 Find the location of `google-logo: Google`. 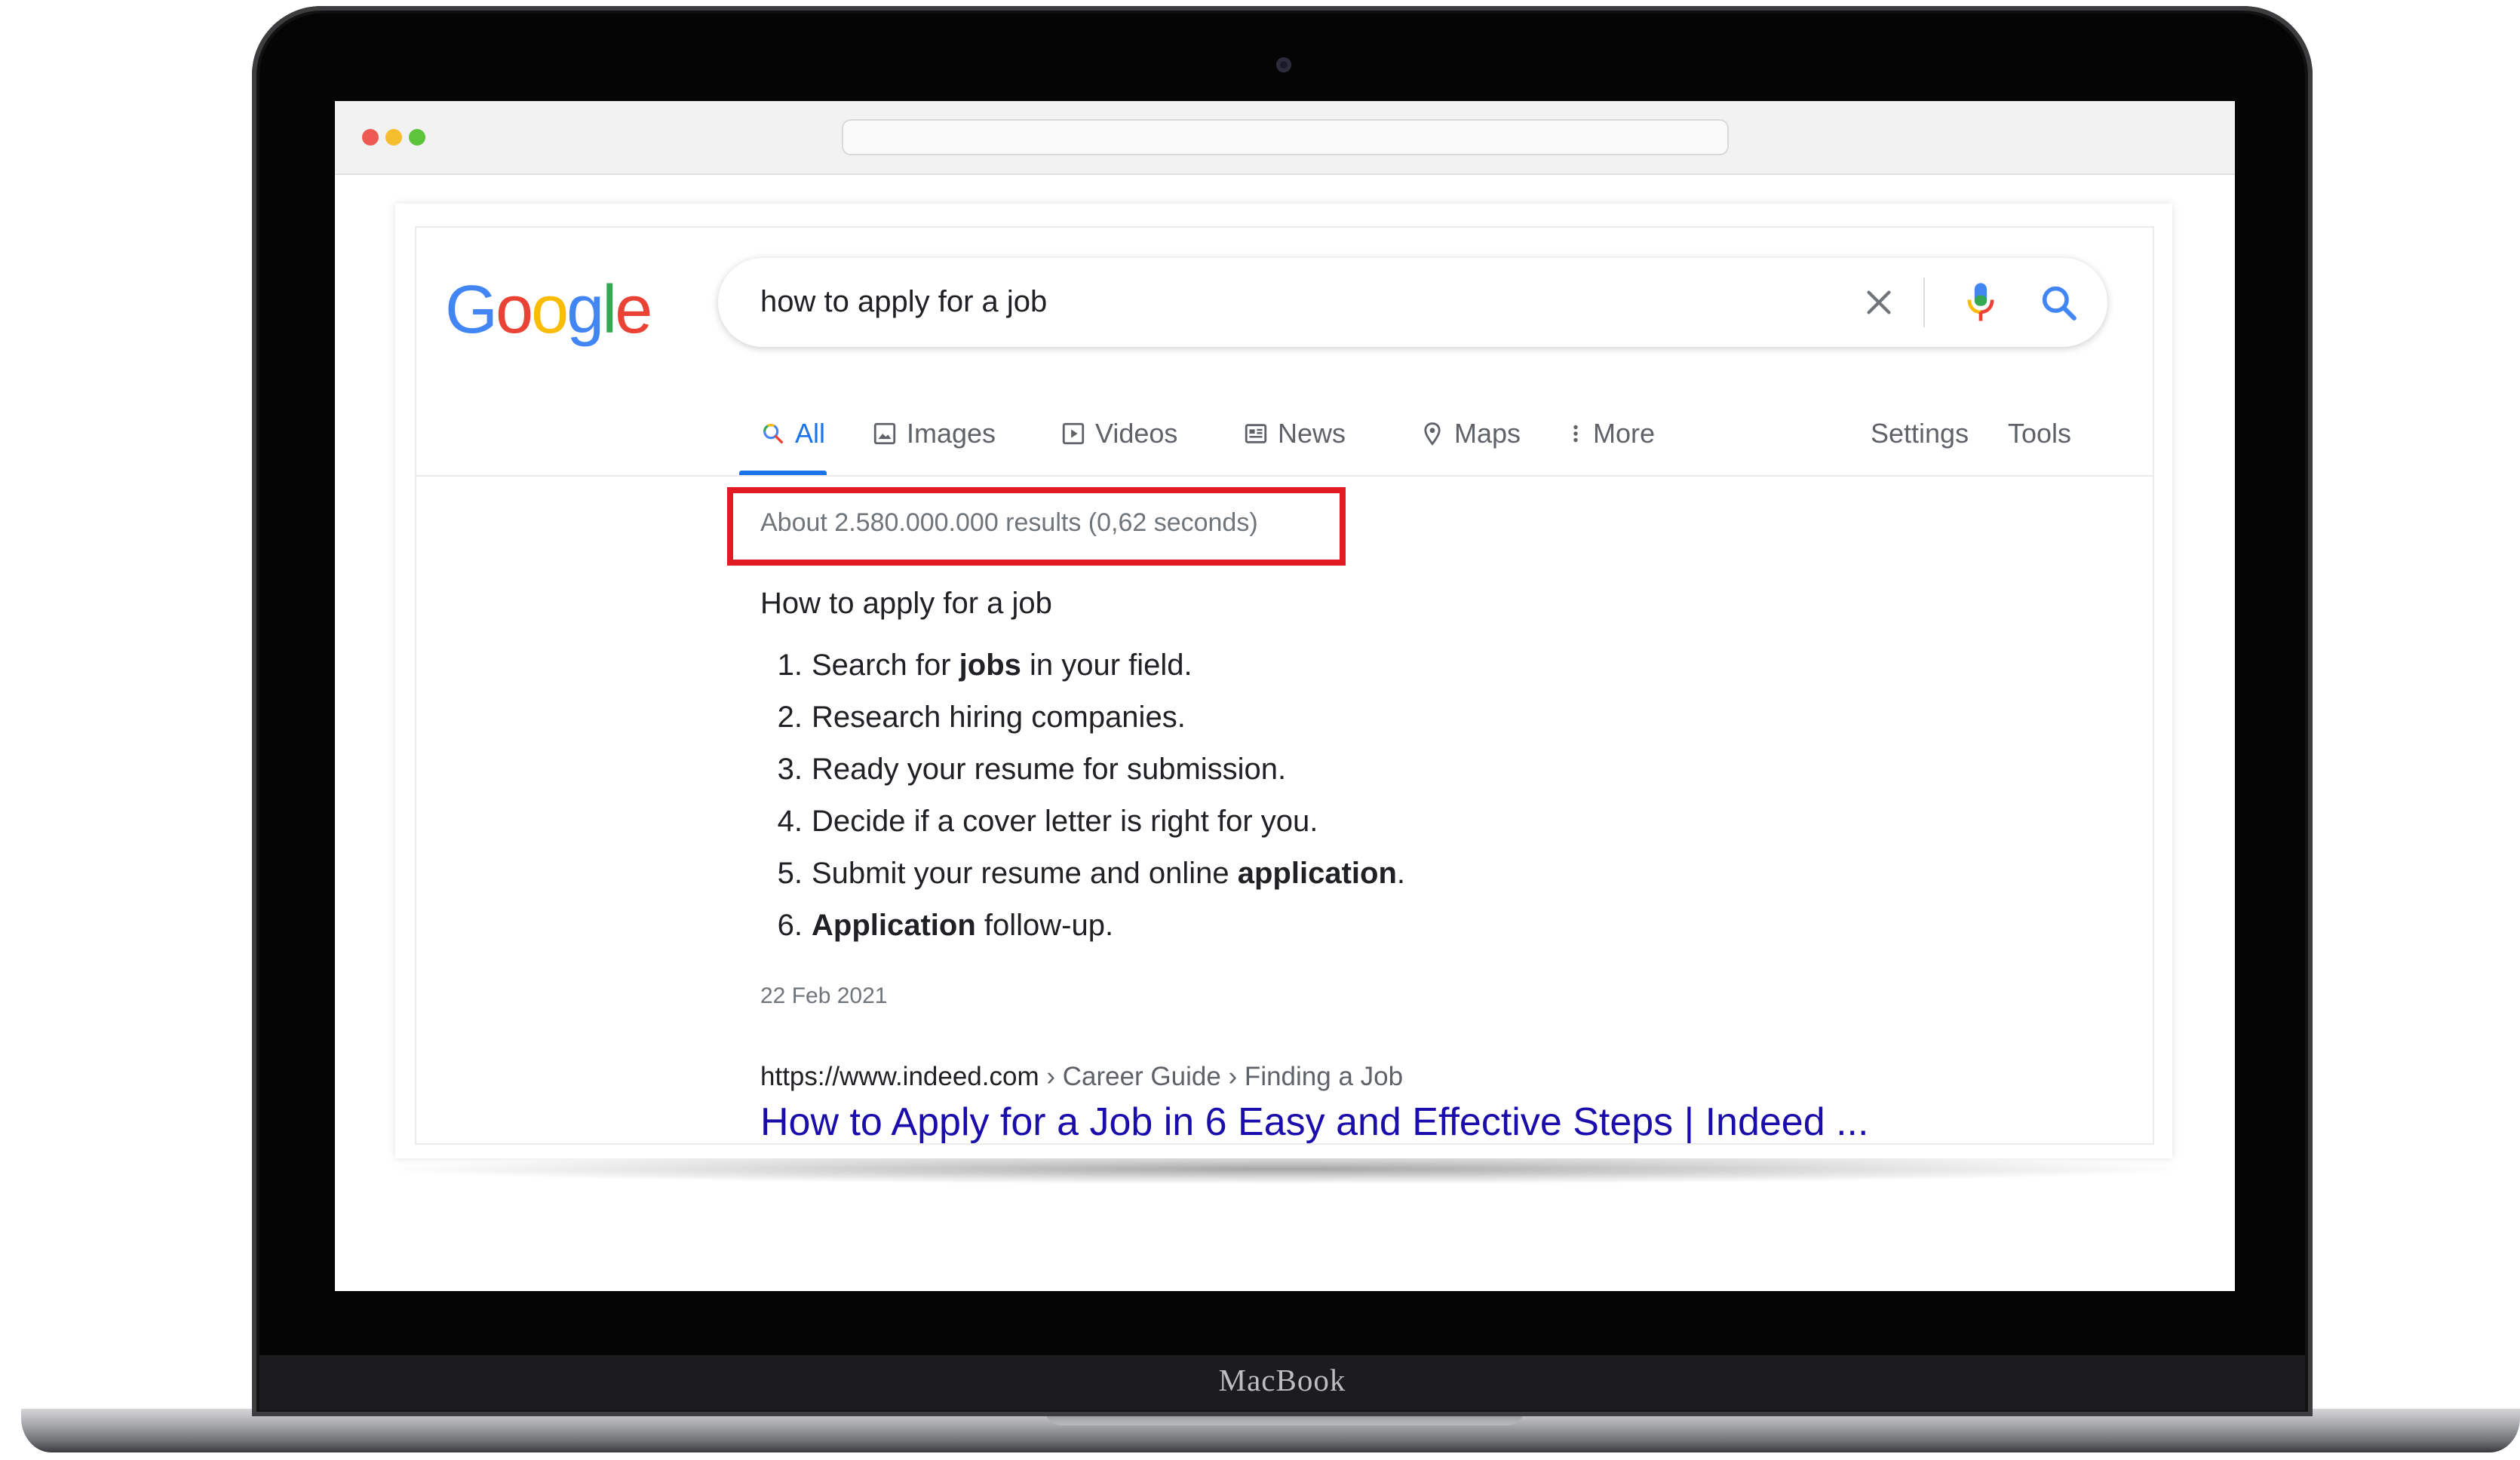

google-logo: Google is located at coordinates (548, 310).